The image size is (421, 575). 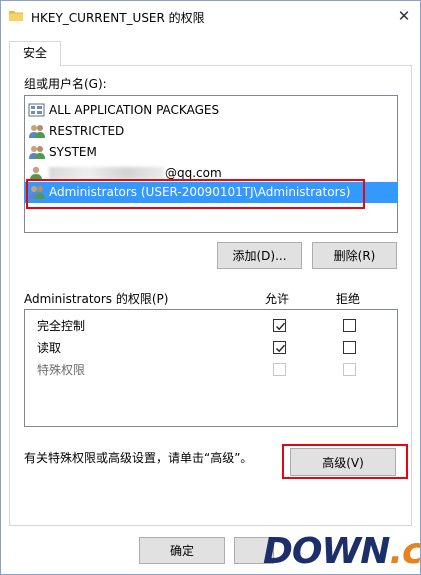 I want to click on deny-special-checkbox, so click(x=349, y=369).